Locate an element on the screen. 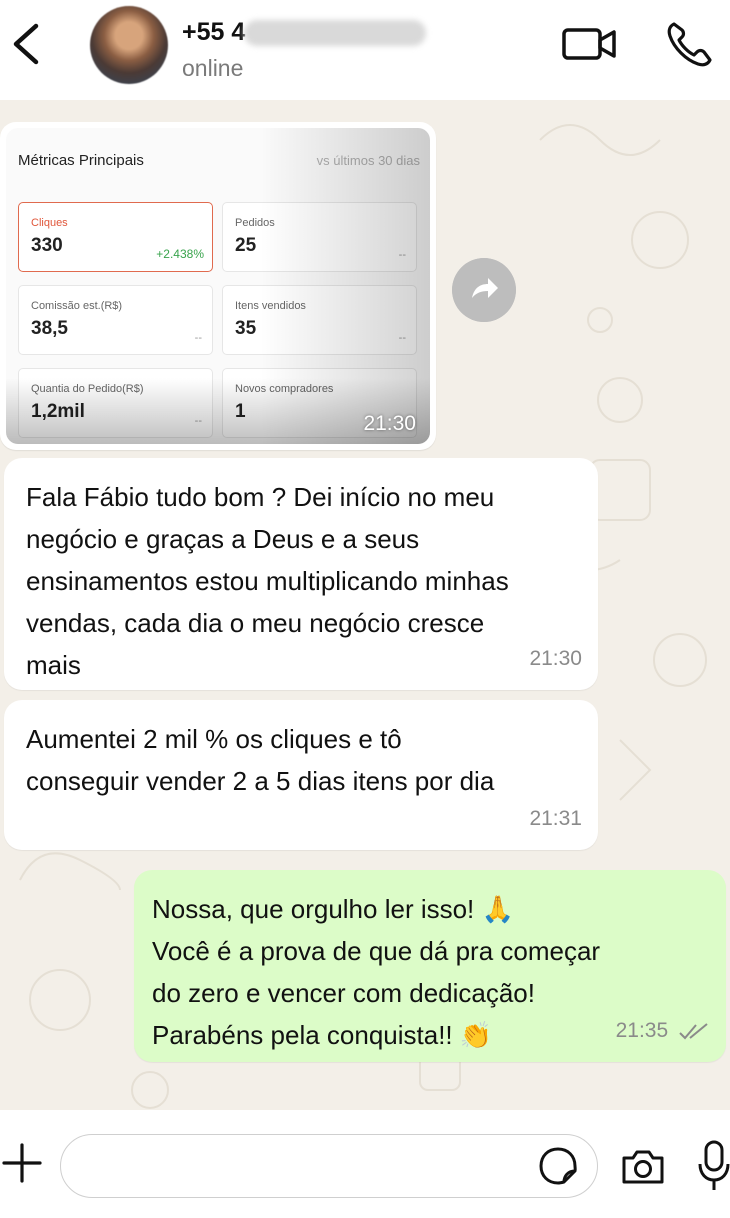 The image size is (730, 1218). message-line: vendas, cada dia o meu negócio cresce is located at coordinates (255, 623).